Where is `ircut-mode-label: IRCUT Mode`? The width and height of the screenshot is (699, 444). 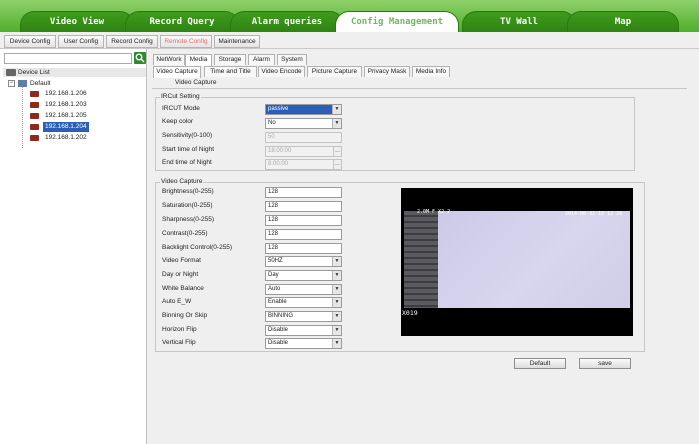
ircut-mode-label: IRCUT Mode is located at coordinates (181, 108).